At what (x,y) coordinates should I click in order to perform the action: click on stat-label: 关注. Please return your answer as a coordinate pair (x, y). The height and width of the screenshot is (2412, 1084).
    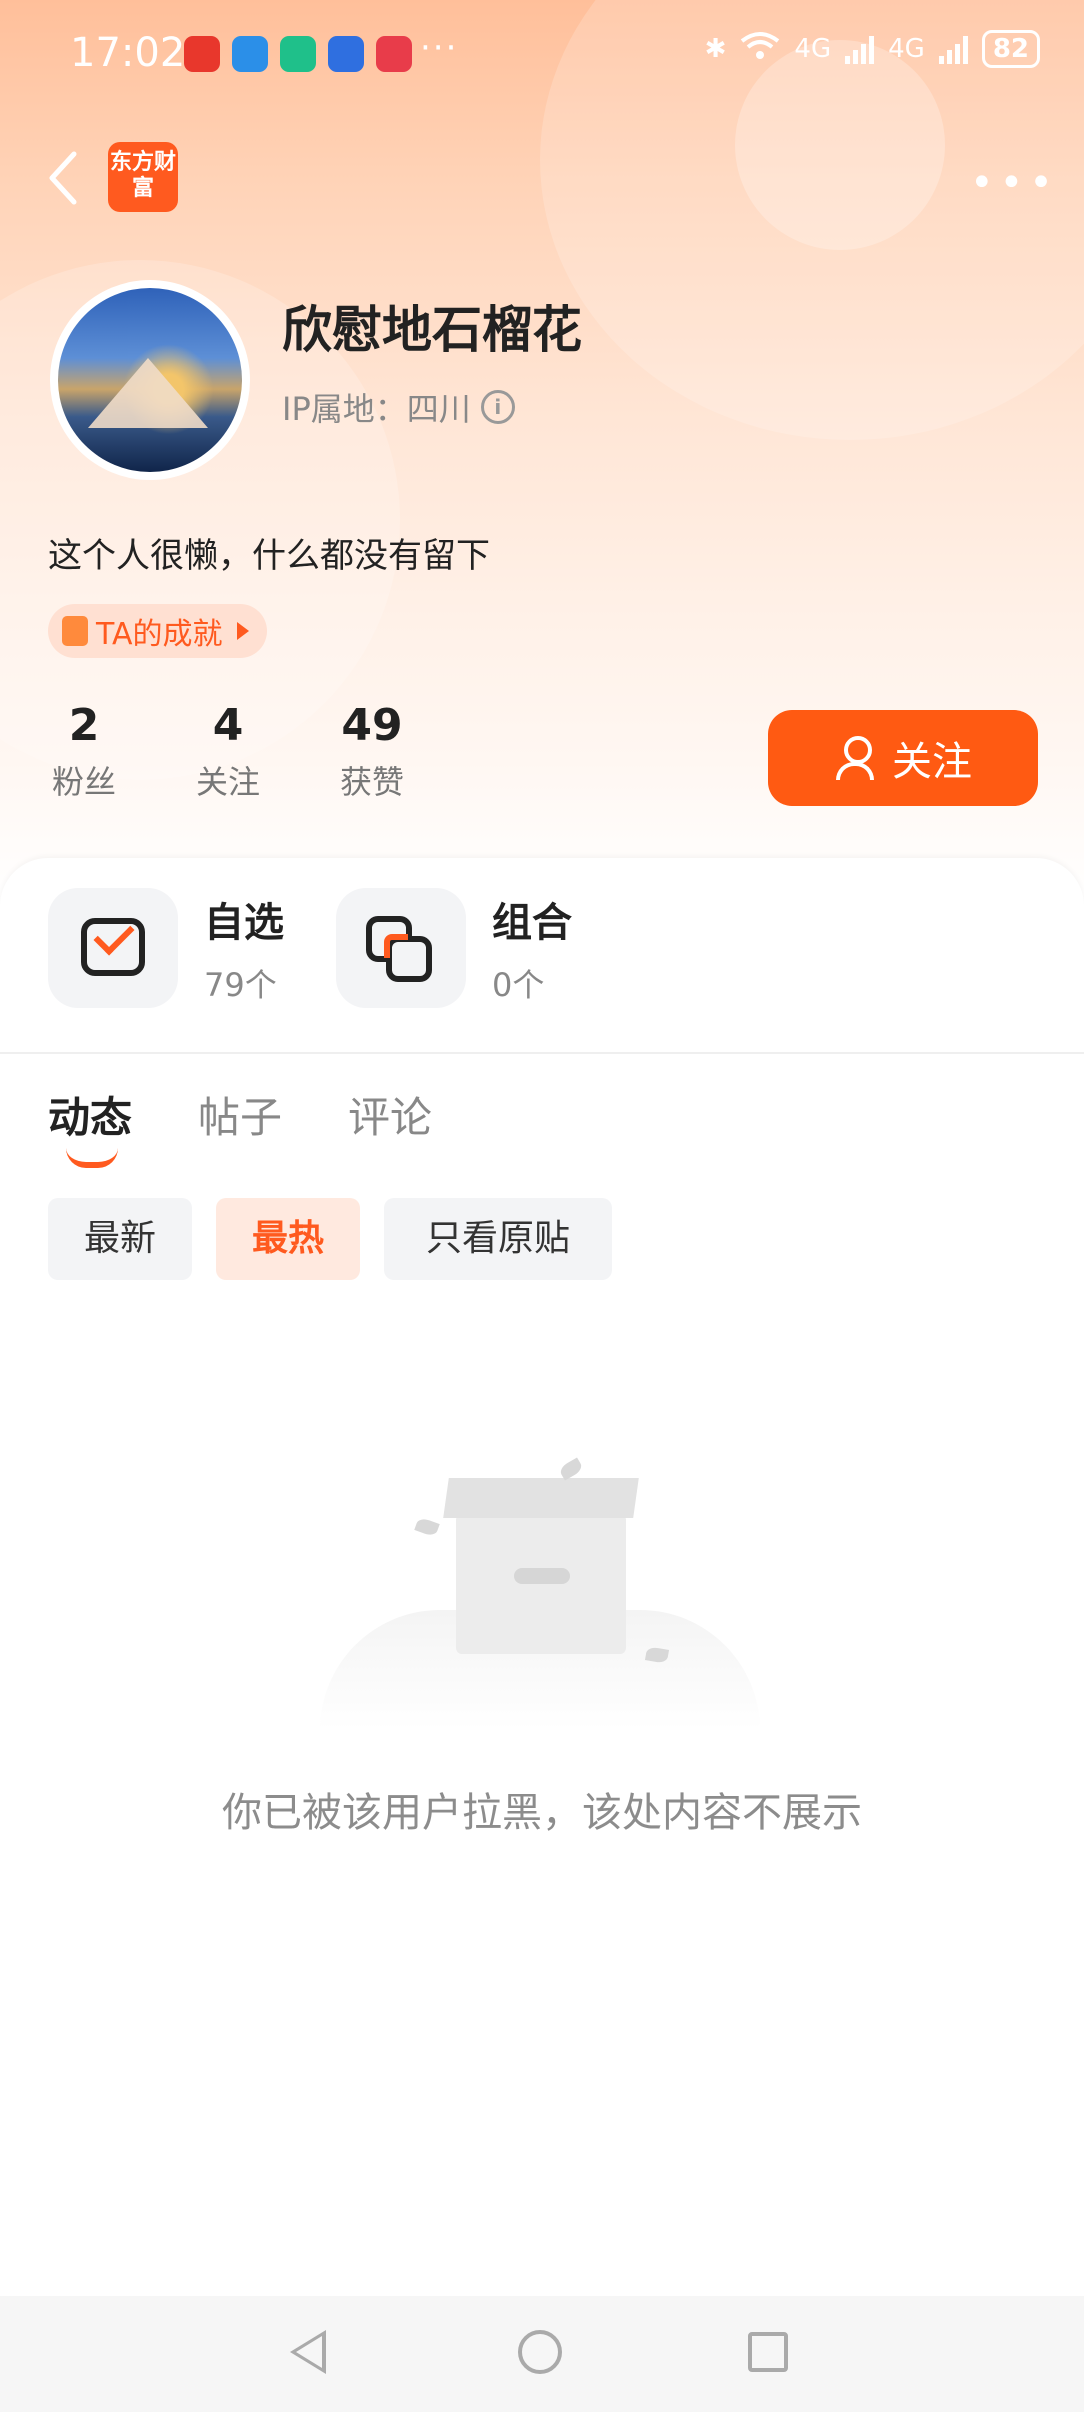
    Looking at the image, I should click on (227, 782).